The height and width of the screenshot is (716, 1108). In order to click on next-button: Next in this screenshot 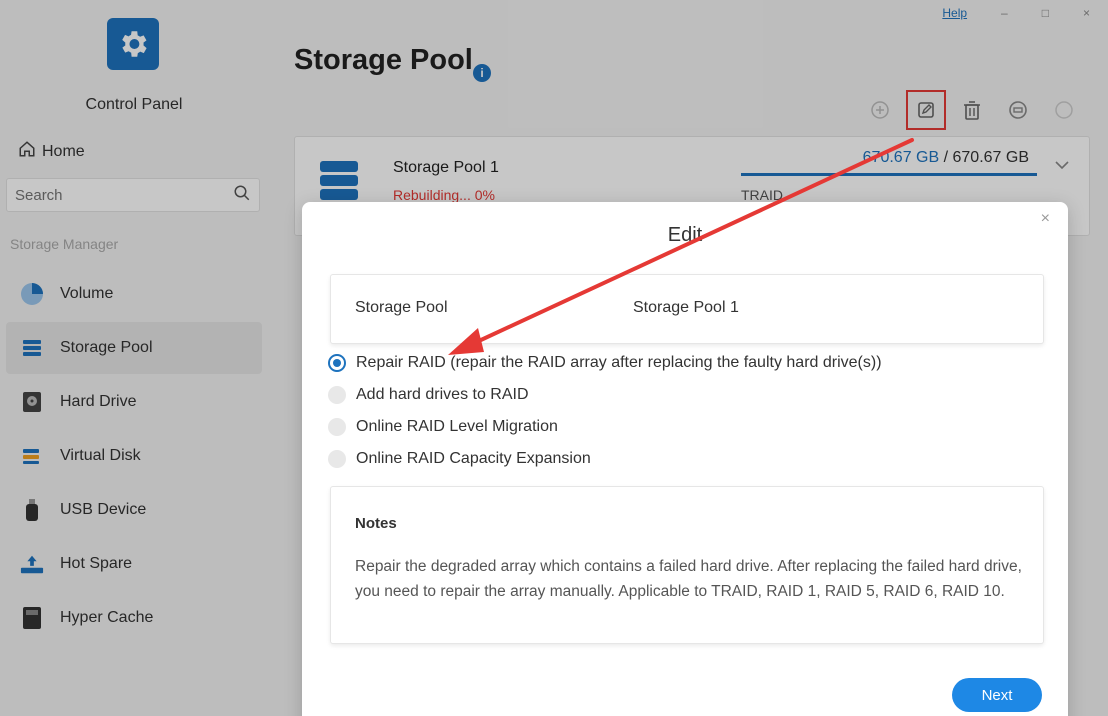, I will do `click(997, 695)`.